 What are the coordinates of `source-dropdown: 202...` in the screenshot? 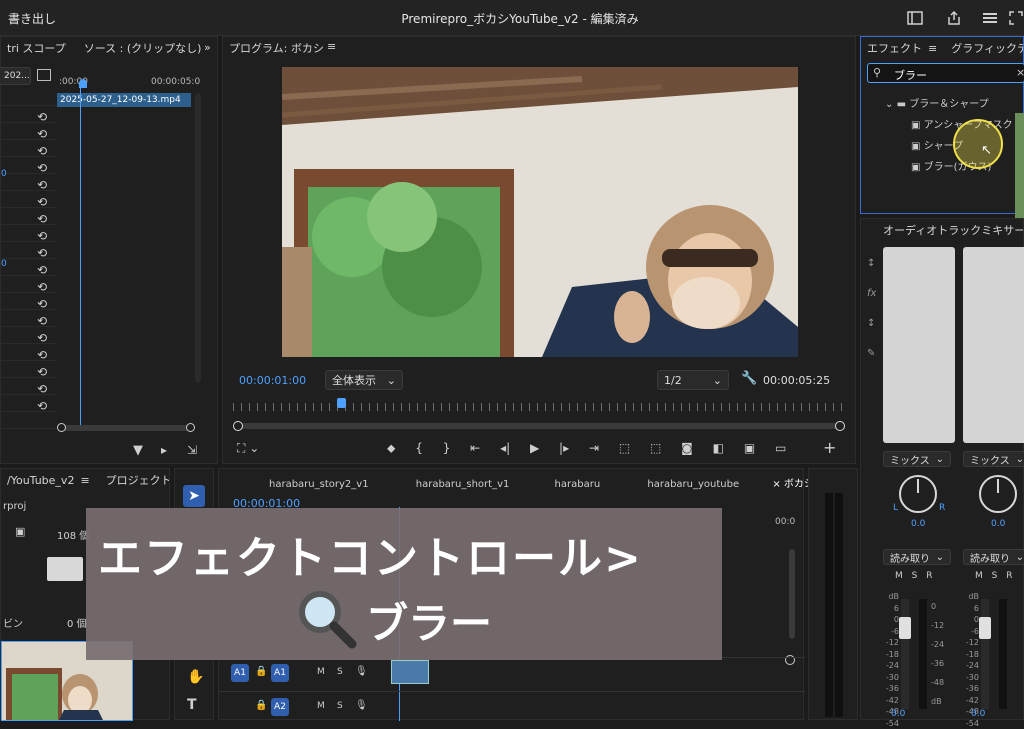 It's located at (15, 76).